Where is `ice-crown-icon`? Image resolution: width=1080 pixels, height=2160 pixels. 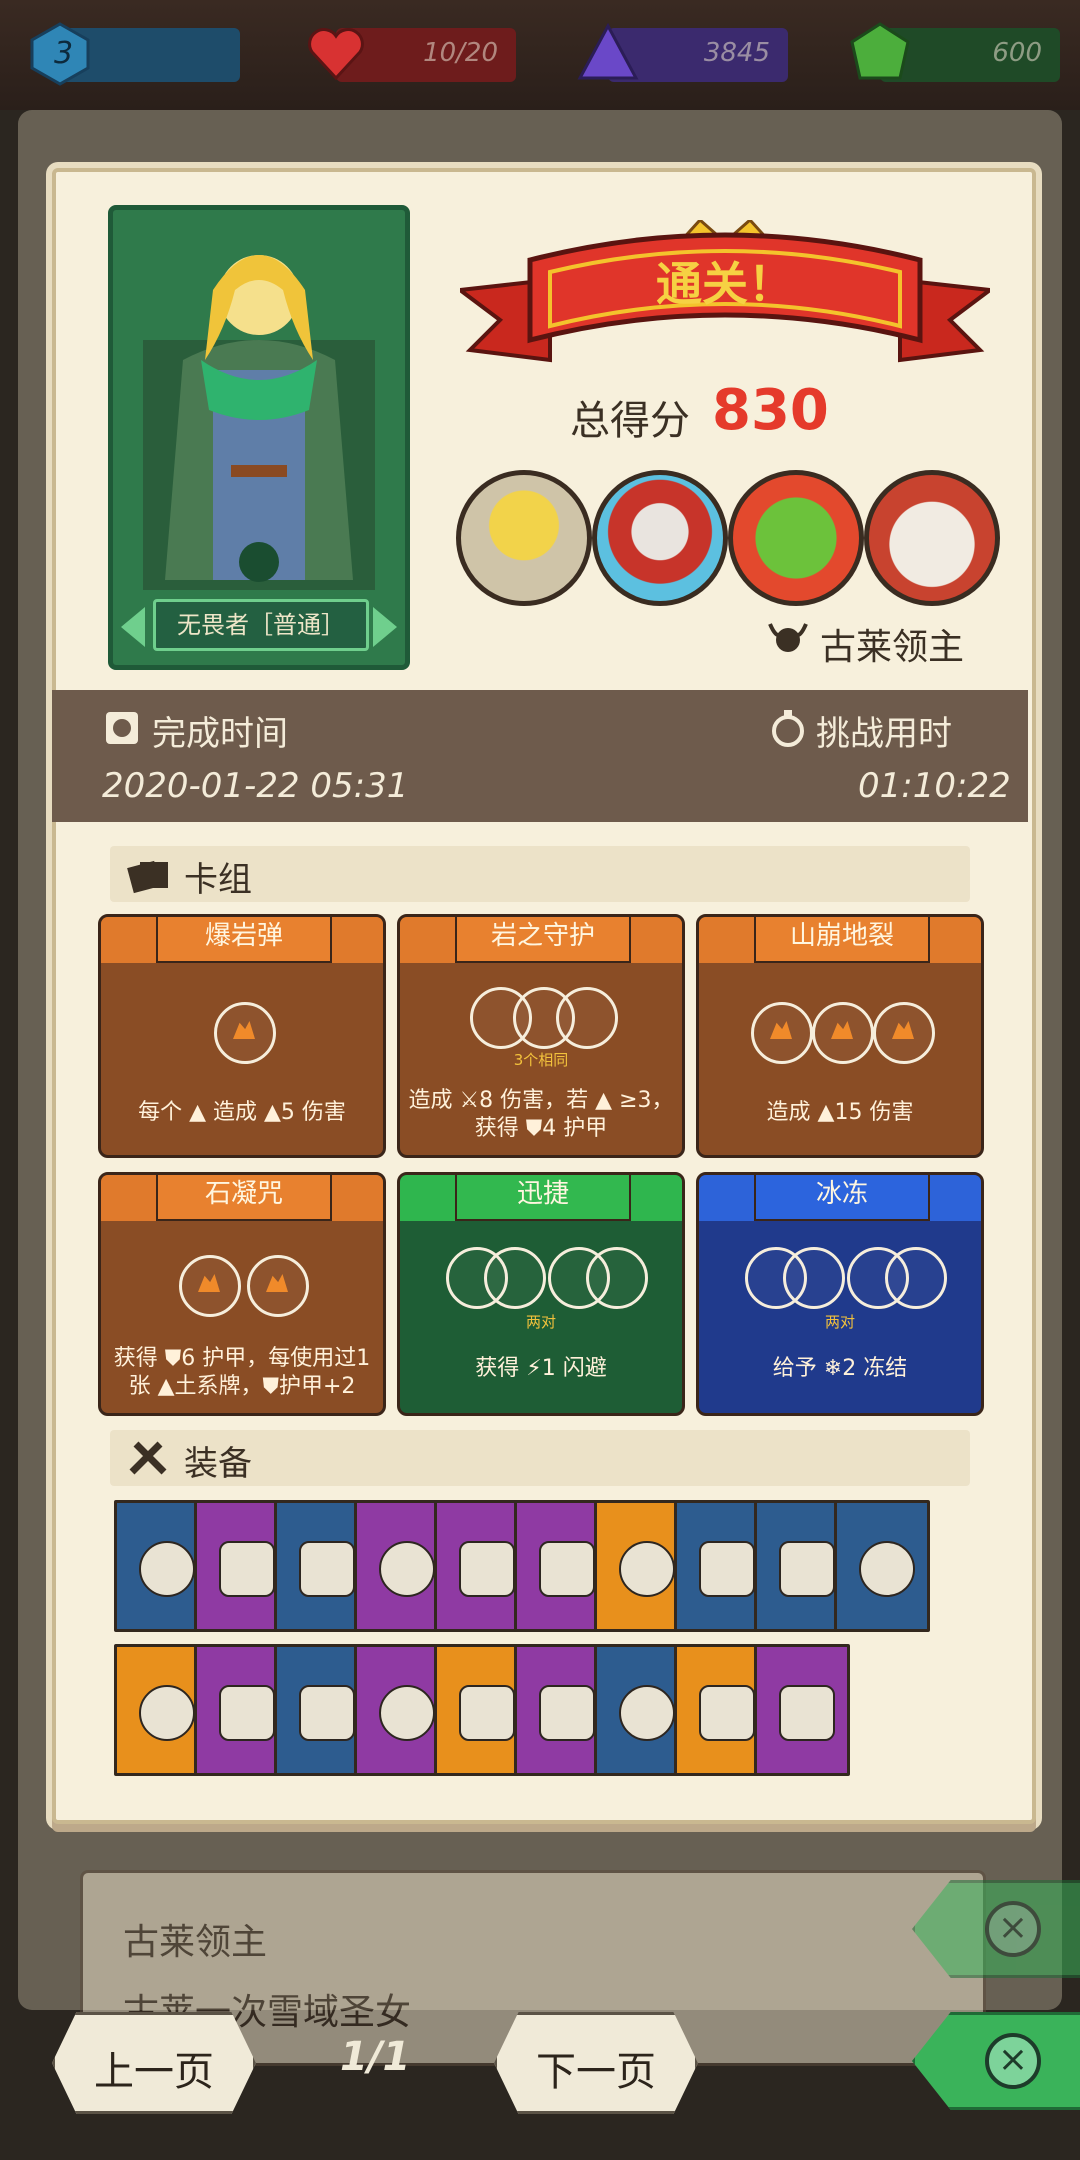
ice-crown-icon is located at coordinates (887, 1569).